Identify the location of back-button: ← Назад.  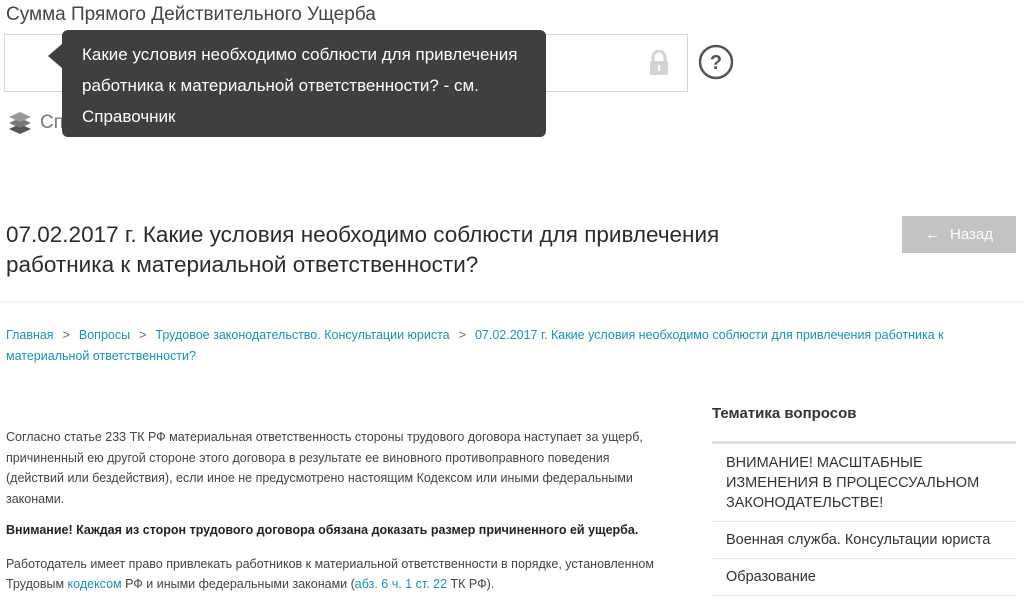
(959, 234).